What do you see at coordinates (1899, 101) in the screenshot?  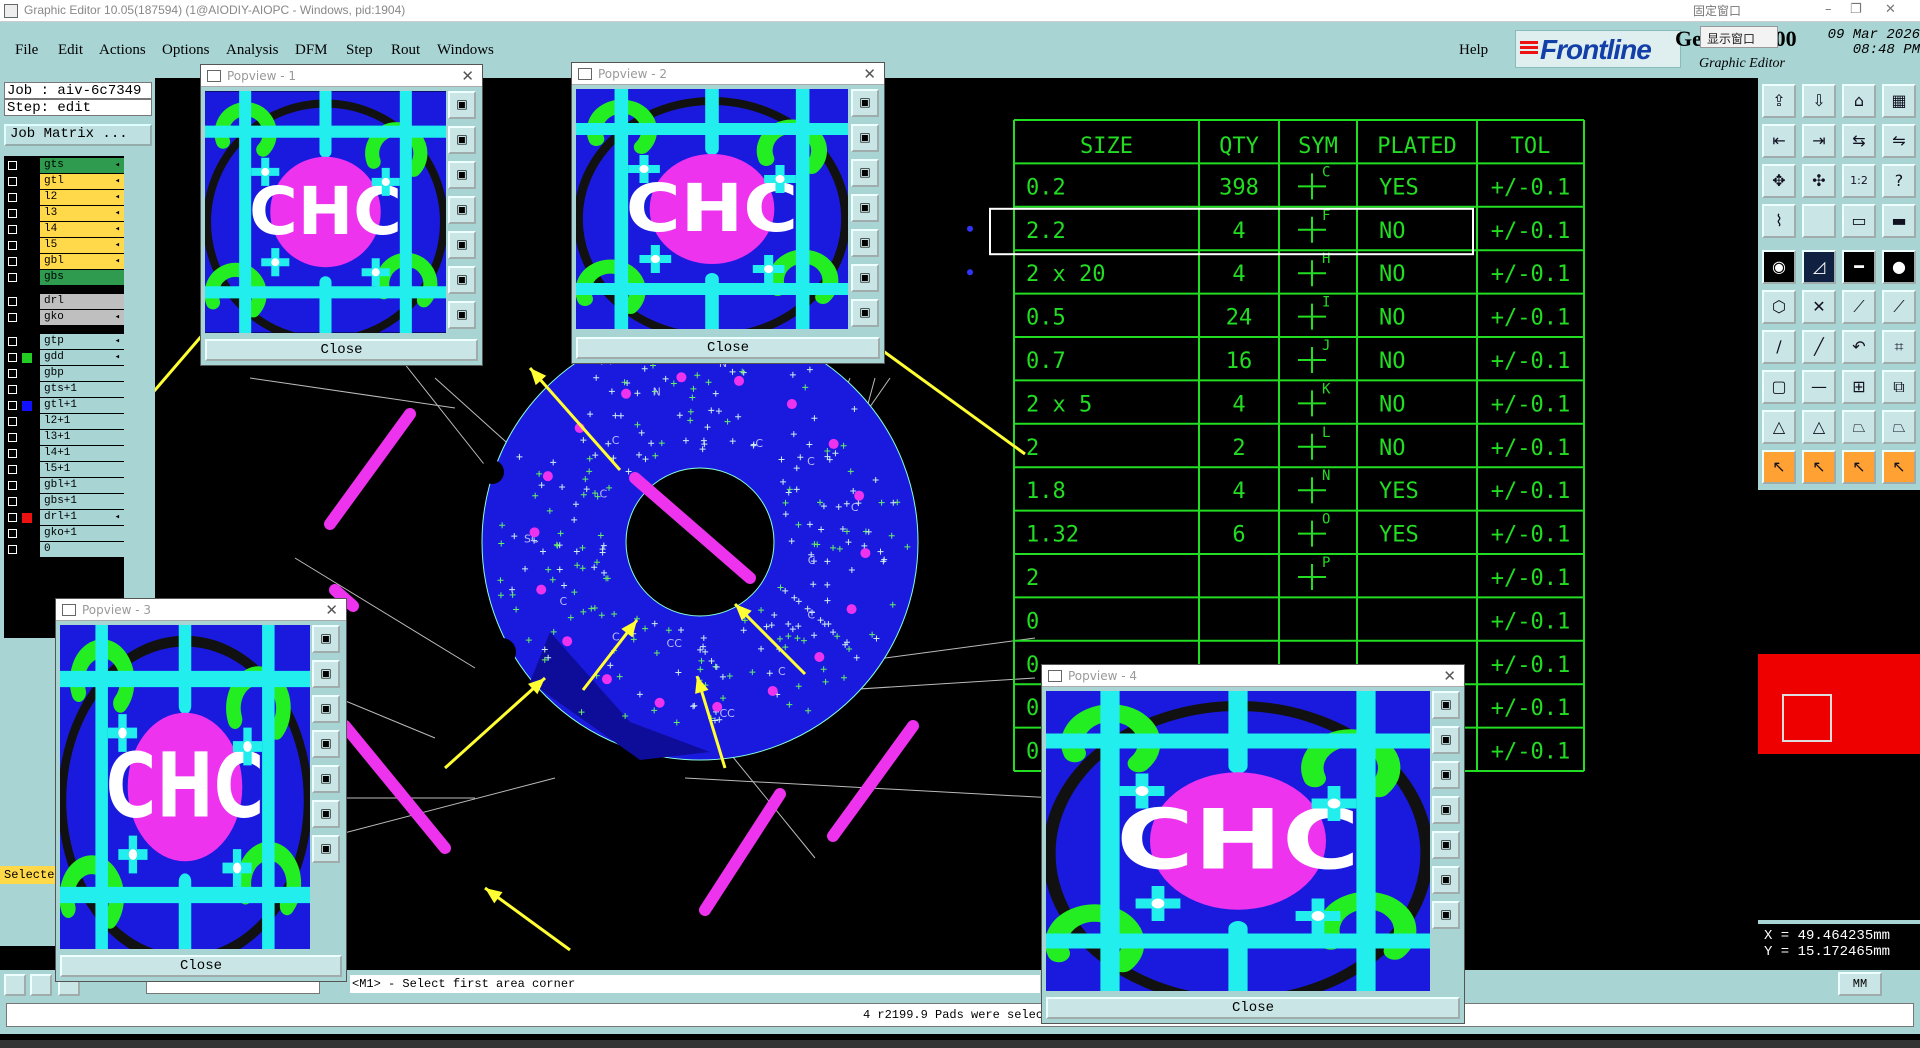 I see `grid-icon: ▦` at bounding box center [1899, 101].